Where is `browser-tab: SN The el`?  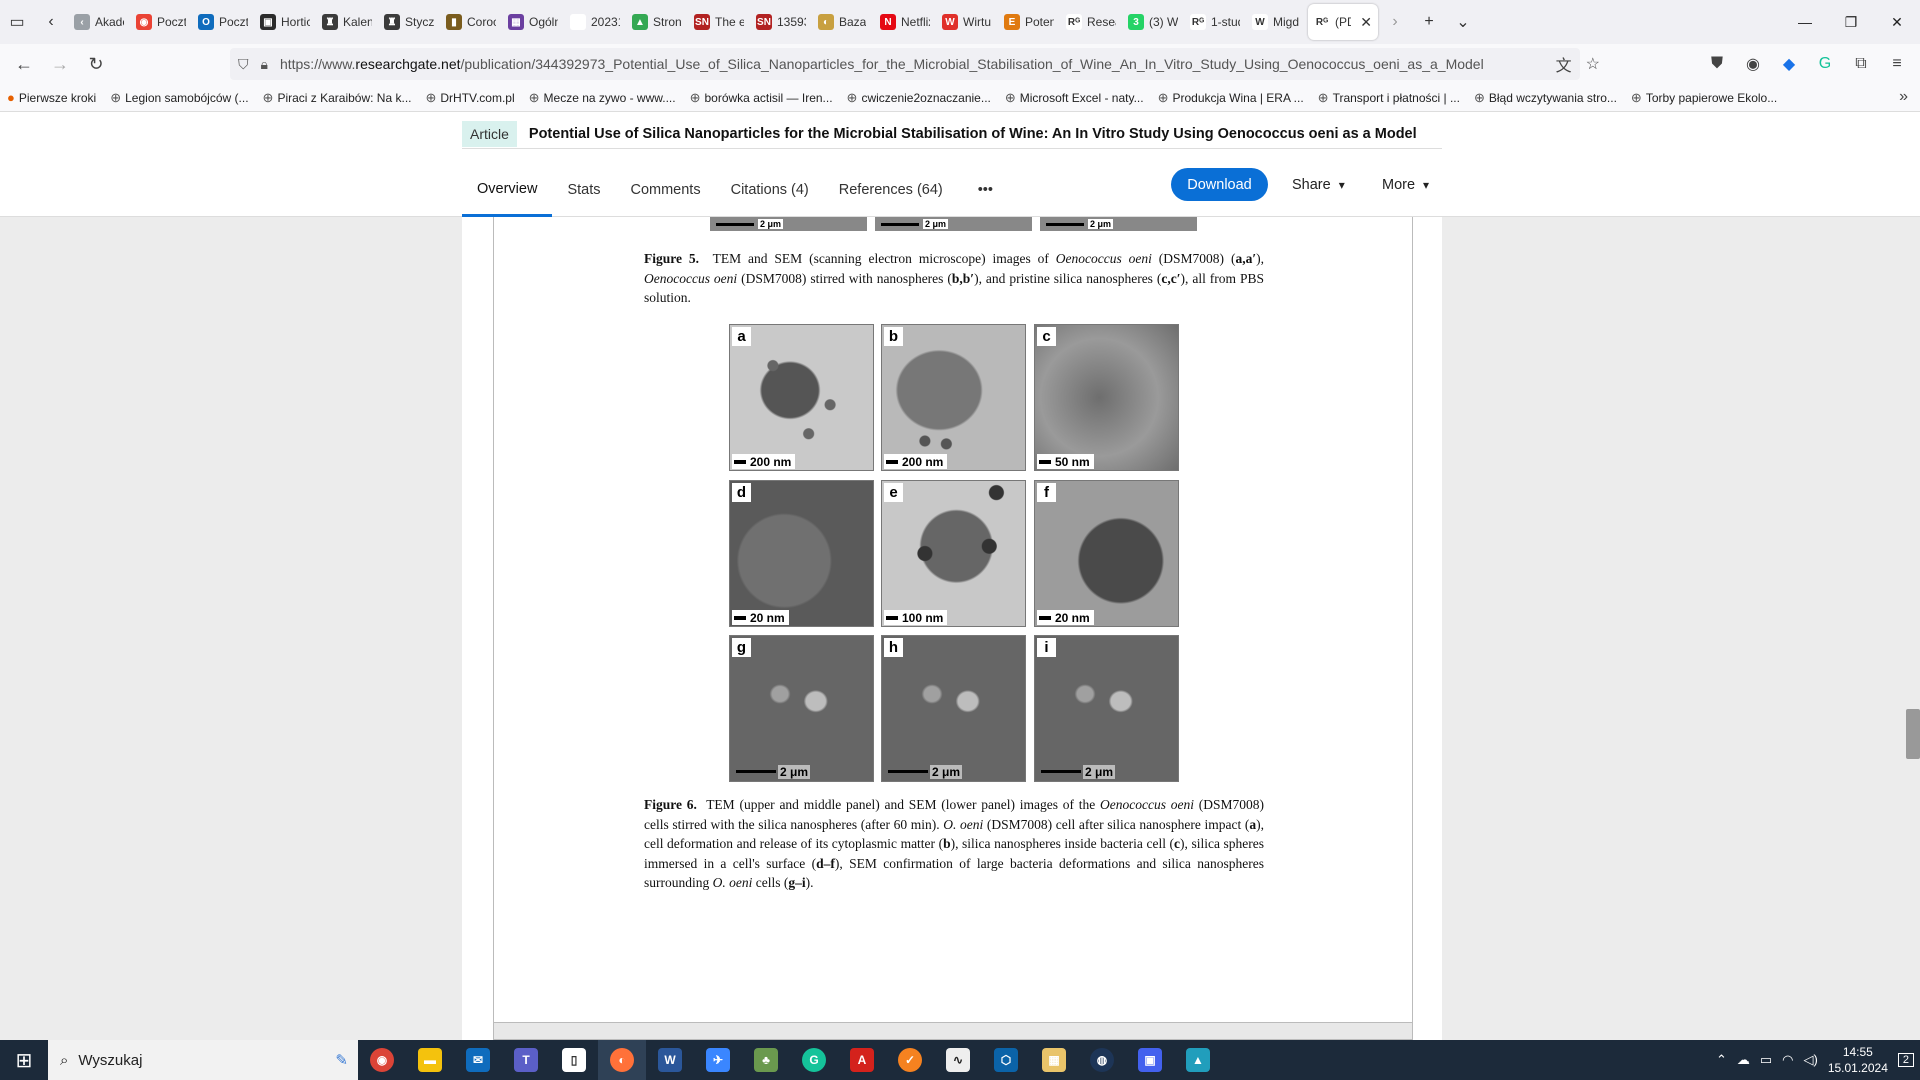 browser-tab: SN The el is located at coordinates (719, 22).